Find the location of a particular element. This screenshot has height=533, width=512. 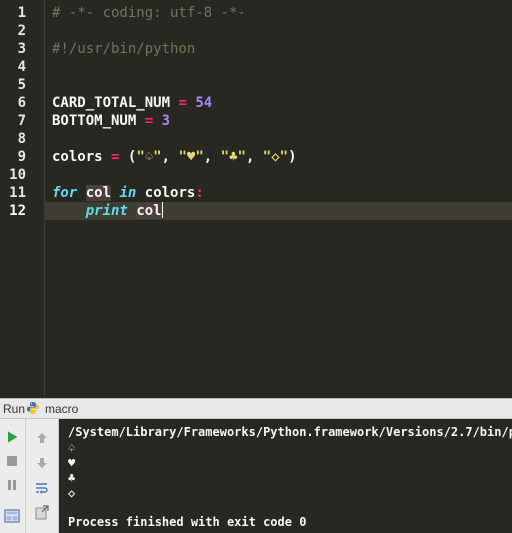

layout-icon is located at coordinates (12, 516).